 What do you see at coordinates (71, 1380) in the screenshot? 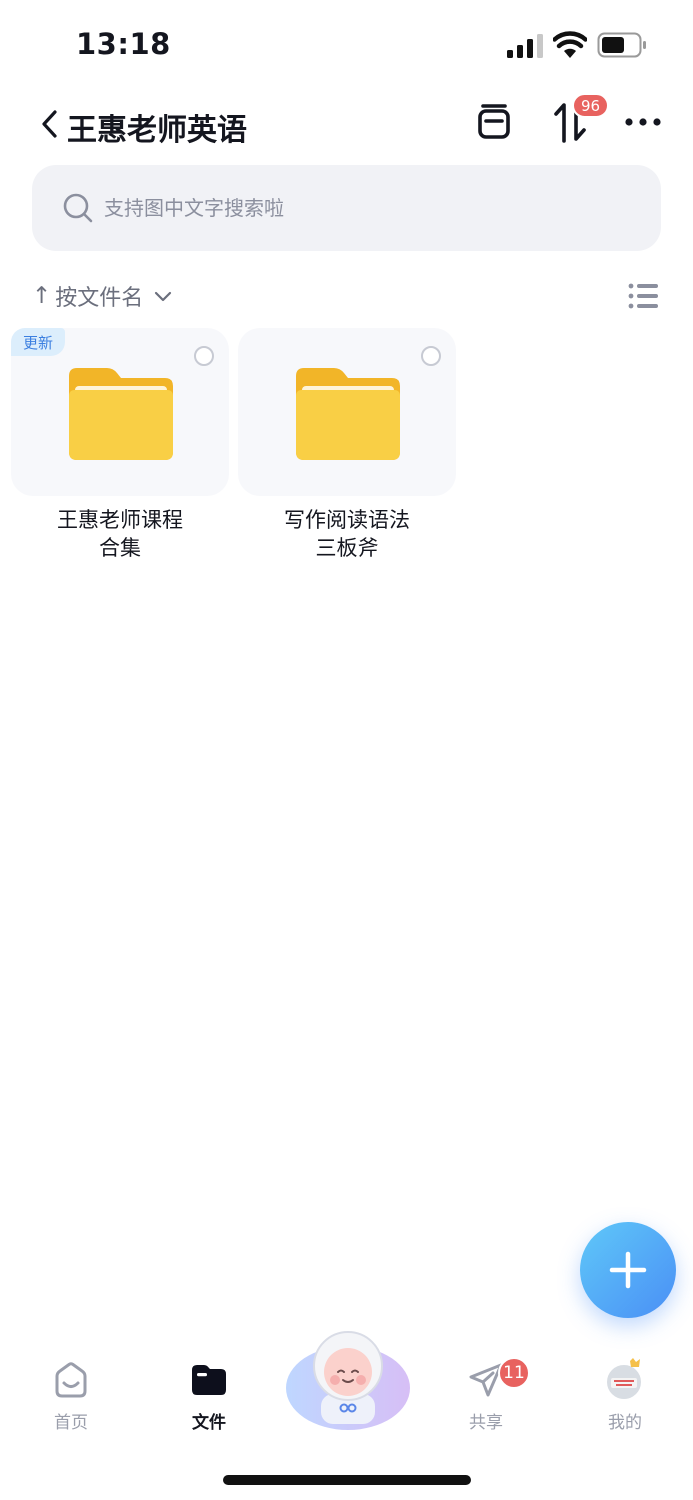
I see `home-icon` at bounding box center [71, 1380].